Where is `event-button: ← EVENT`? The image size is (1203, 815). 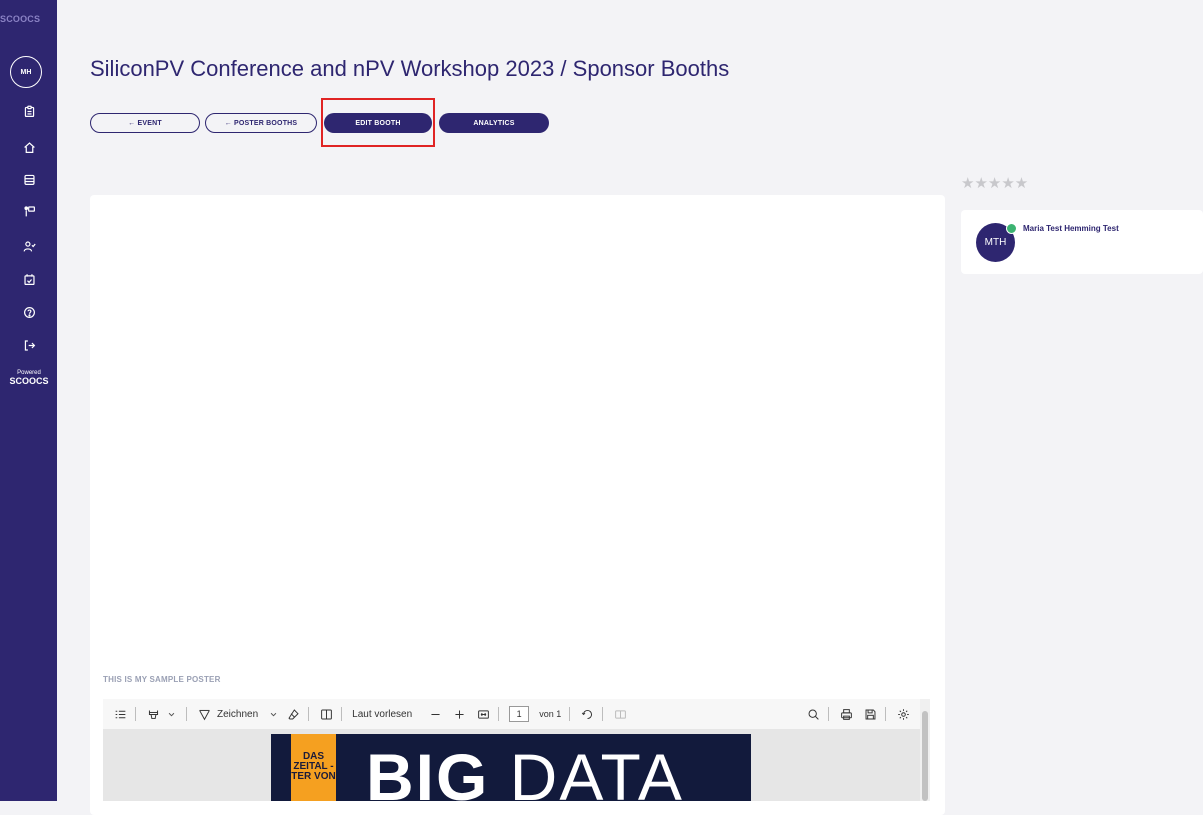
event-button: ← EVENT is located at coordinates (145, 123).